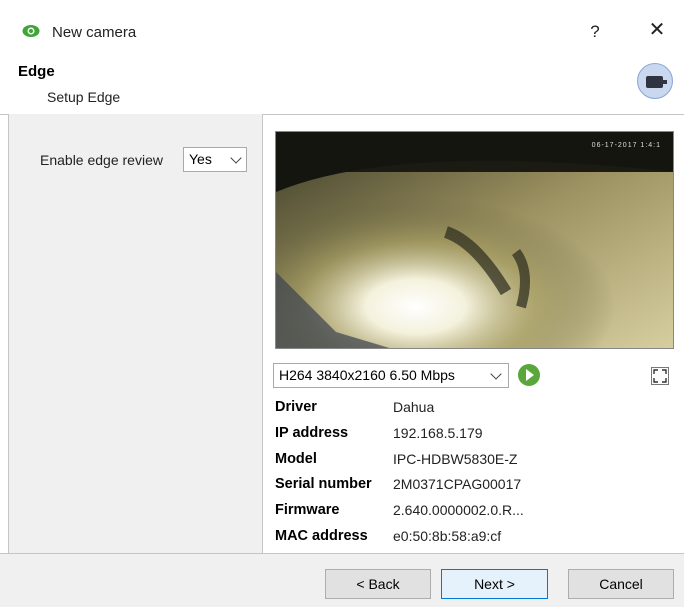 This screenshot has height=607, width=684. What do you see at coordinates (36, 71) in the screenshot?
I see `page-title: Edge` at bounding box center [36, 71].